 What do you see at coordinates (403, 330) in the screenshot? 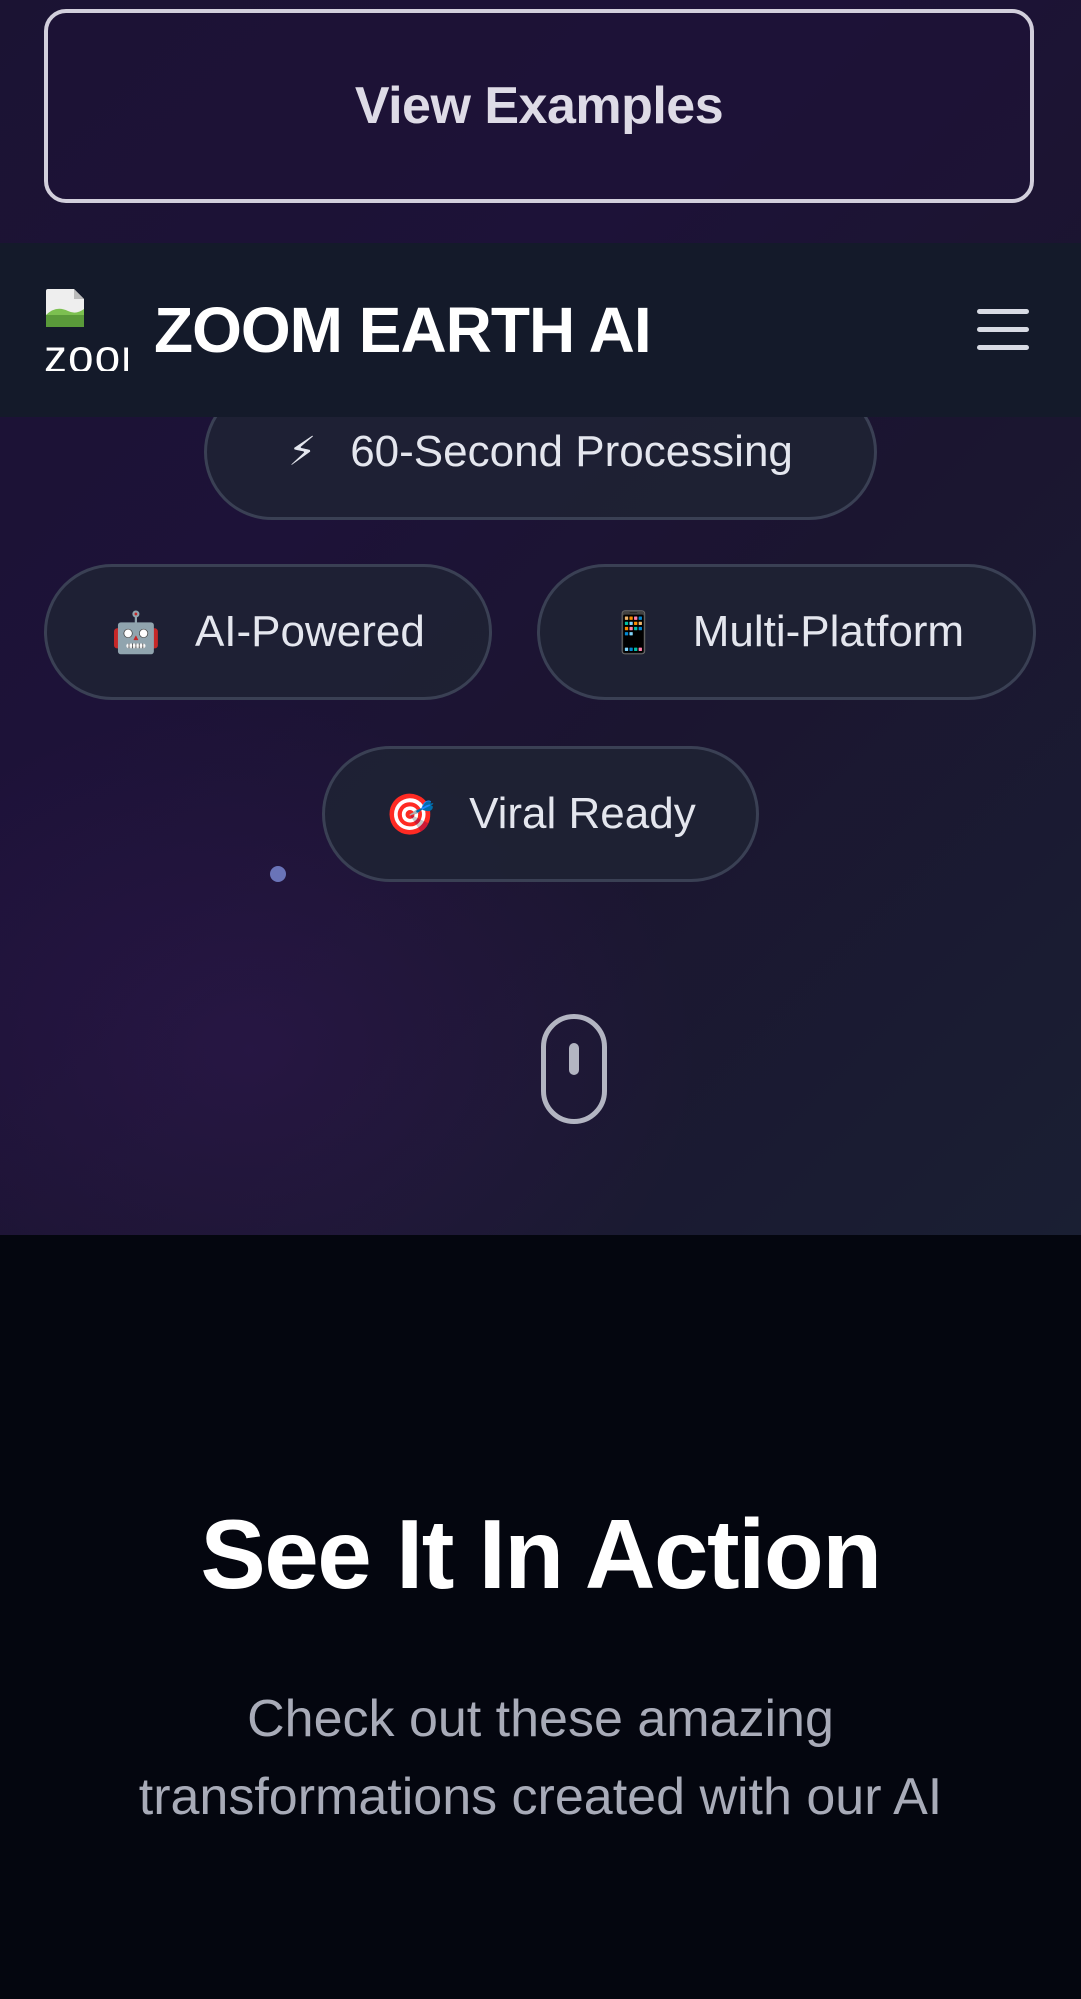
I see `brand-name: ZOOM EARTH AI` at bounding box center [403, 330].